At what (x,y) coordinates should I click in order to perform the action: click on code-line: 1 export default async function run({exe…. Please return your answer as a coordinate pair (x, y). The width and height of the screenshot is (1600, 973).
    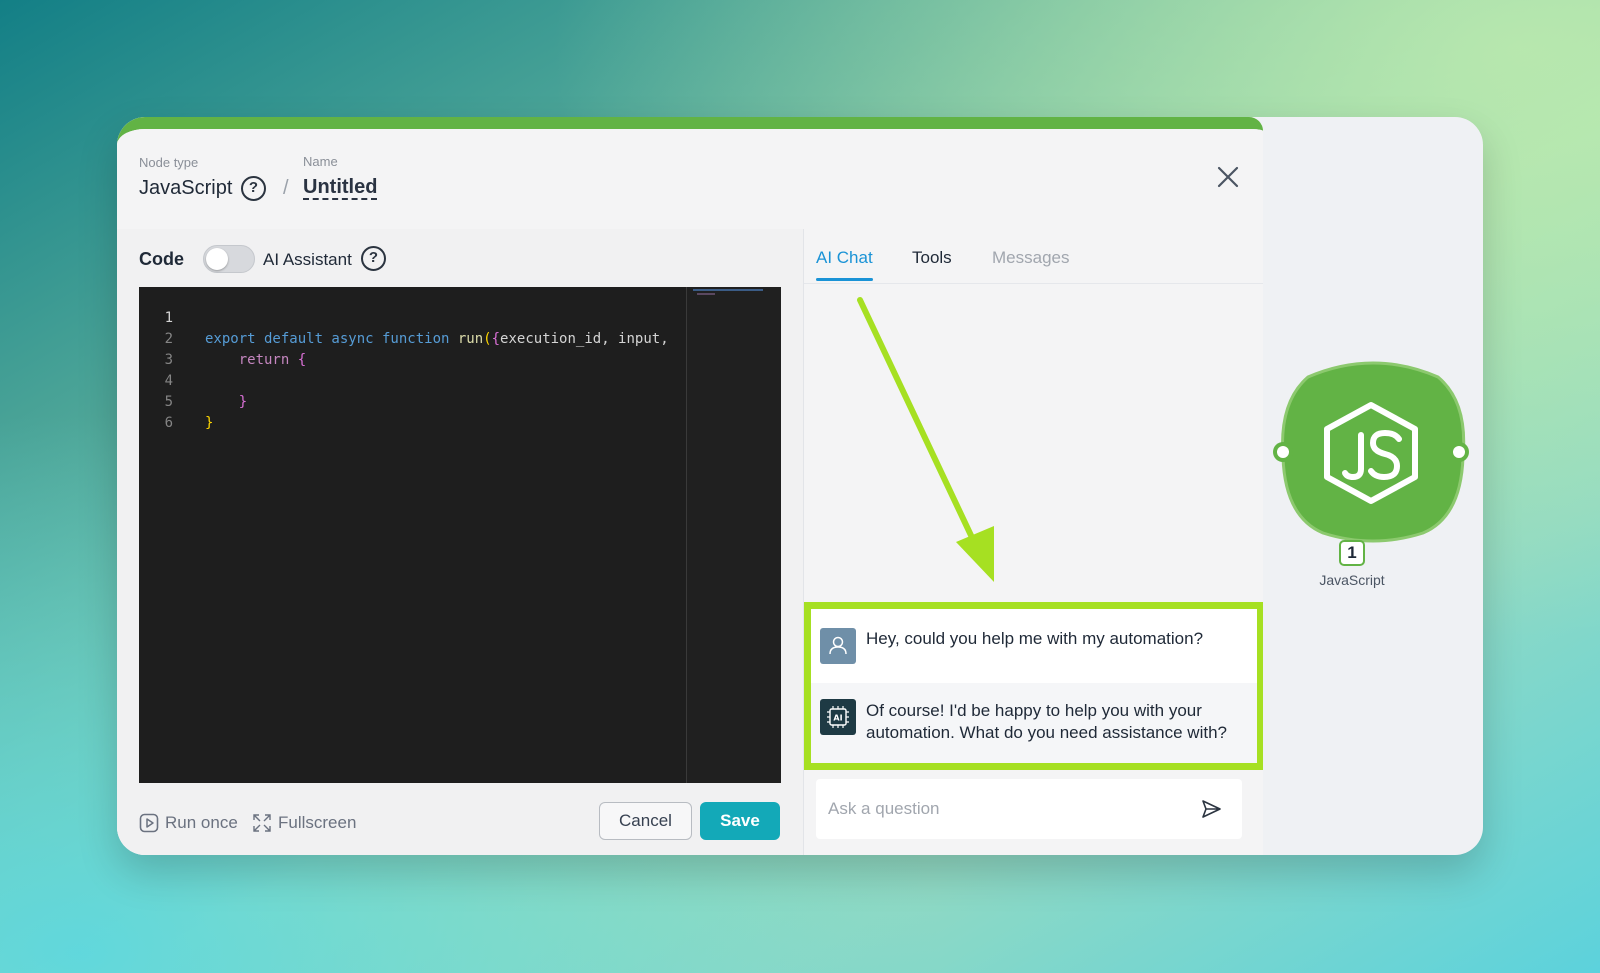
    Looking at the image, I should click on (412, 317).